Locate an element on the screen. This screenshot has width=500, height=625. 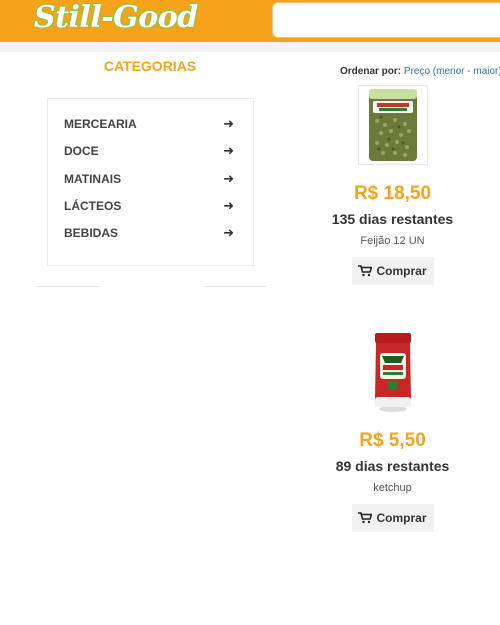
category-label: MATINAIS is located at coordinates (93, 179).